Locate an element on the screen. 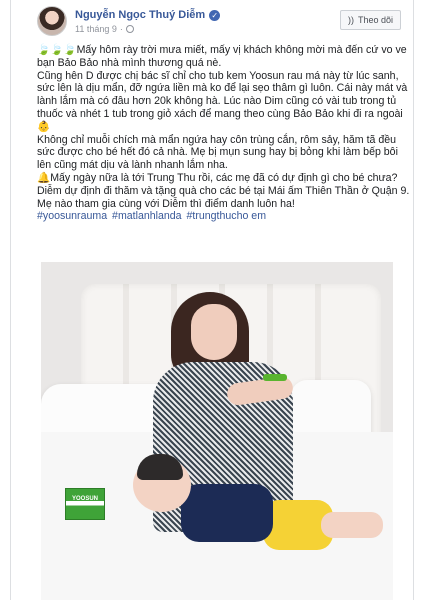 The image size is (426, 600). author-row: Nguyễn Ngọc Thuý Diễm ✓ is located at coordinates (148, 15).